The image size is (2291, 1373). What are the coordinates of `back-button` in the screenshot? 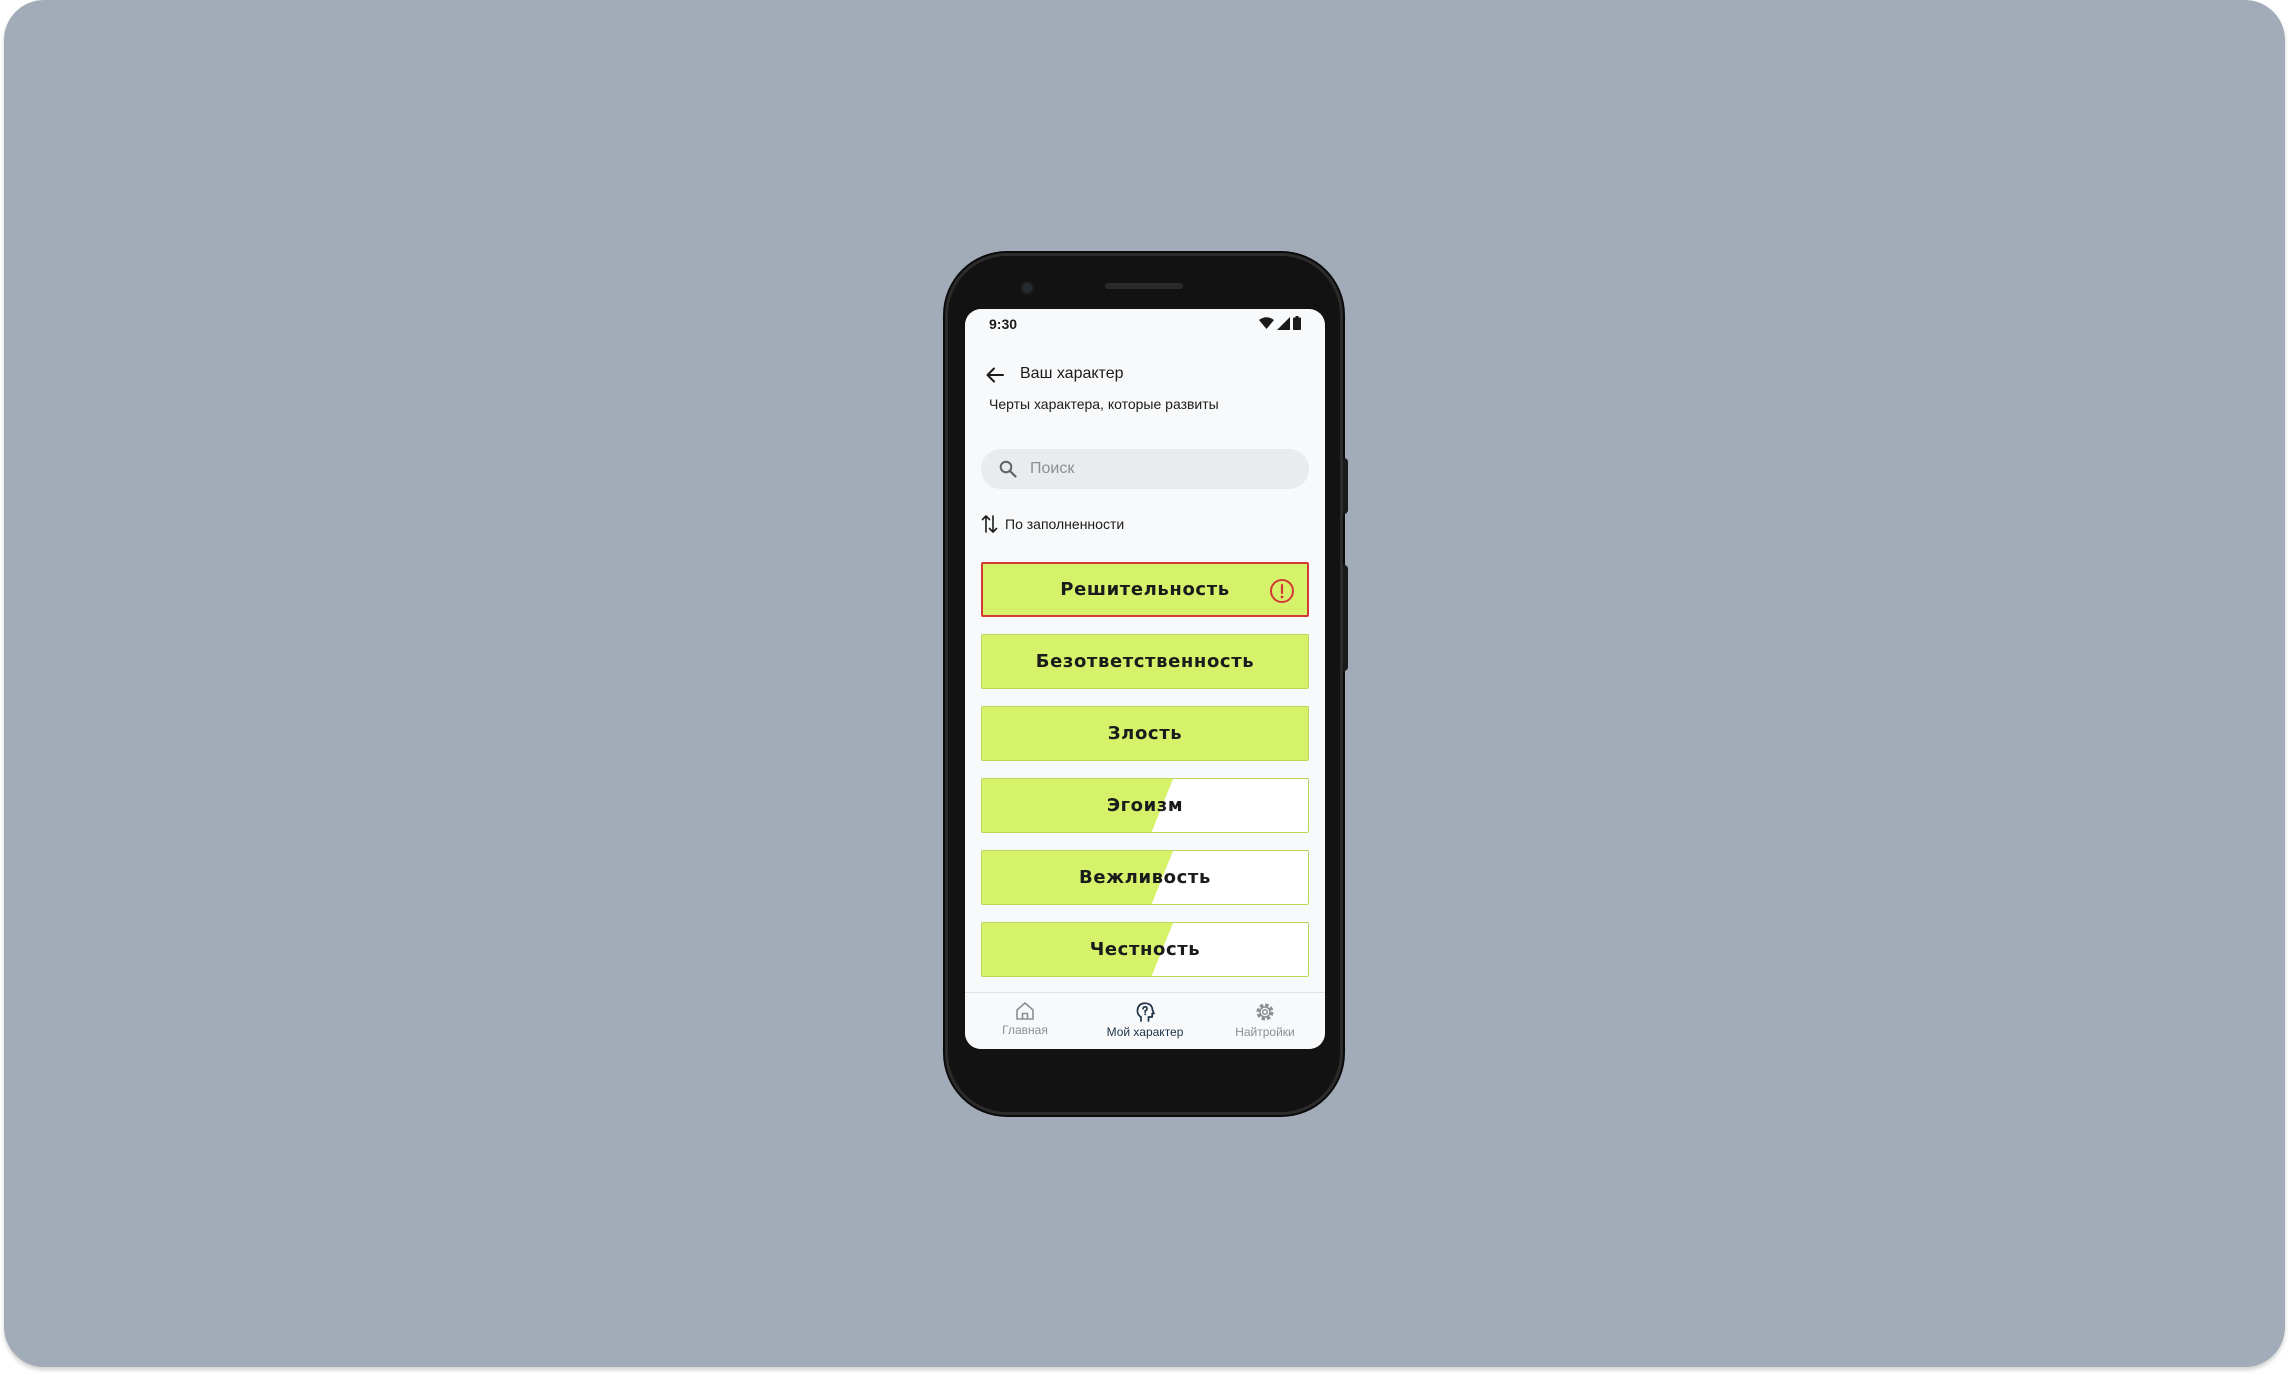 It's located at (995, 375).